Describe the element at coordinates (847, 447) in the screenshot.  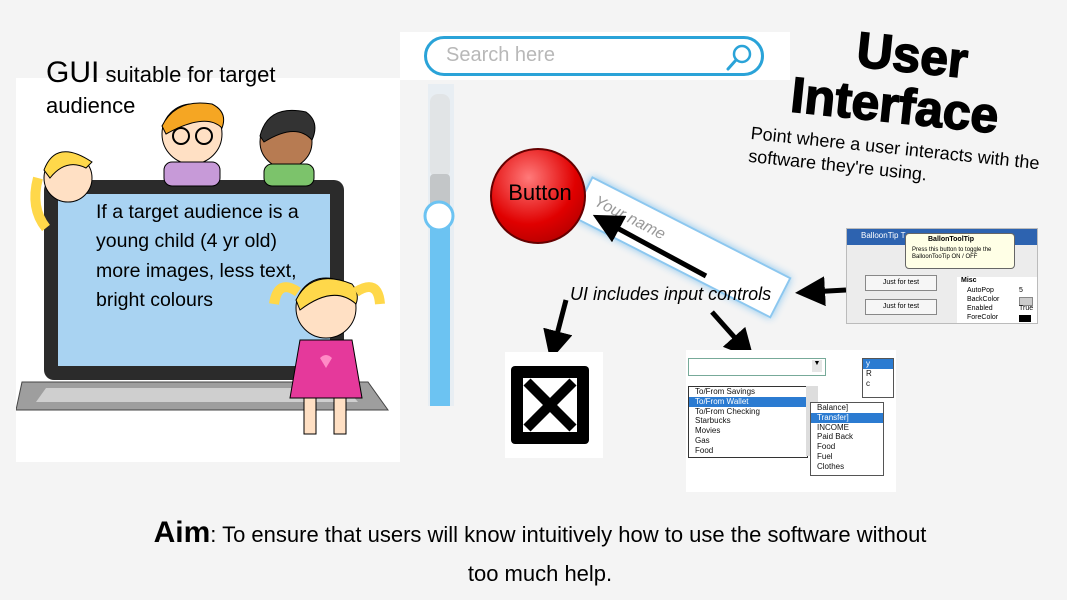
I see `category-item: Food` at that location.